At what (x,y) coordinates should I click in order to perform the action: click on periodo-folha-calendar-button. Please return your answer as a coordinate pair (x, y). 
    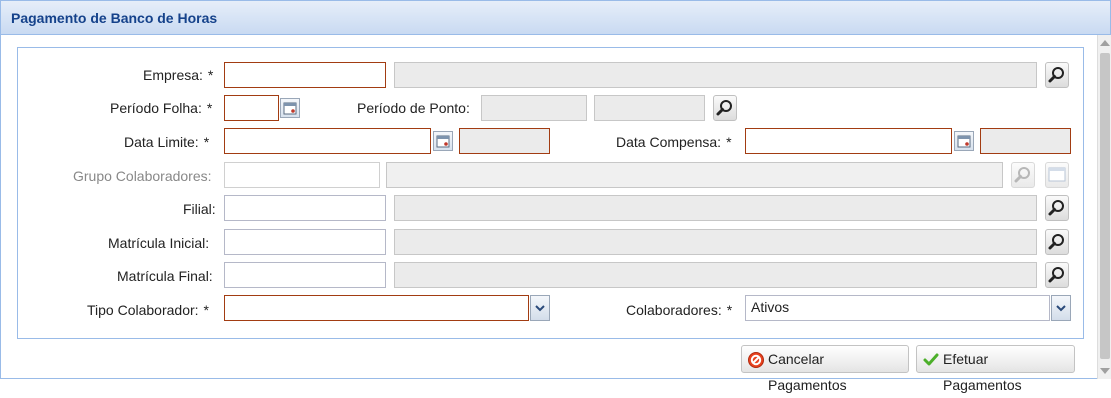
    Looking at the image, I should click on (290, 108).